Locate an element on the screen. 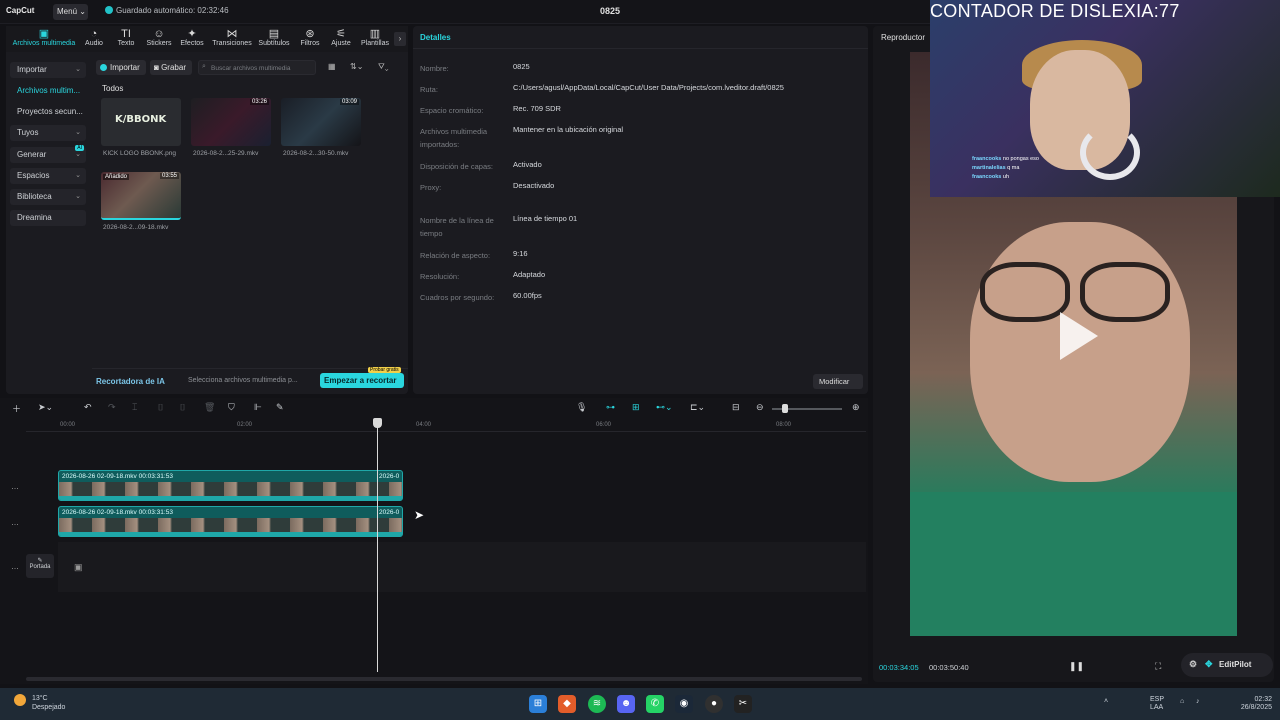  clock: 02:32 26/8/2025 is located at coordinates (1250, 704).